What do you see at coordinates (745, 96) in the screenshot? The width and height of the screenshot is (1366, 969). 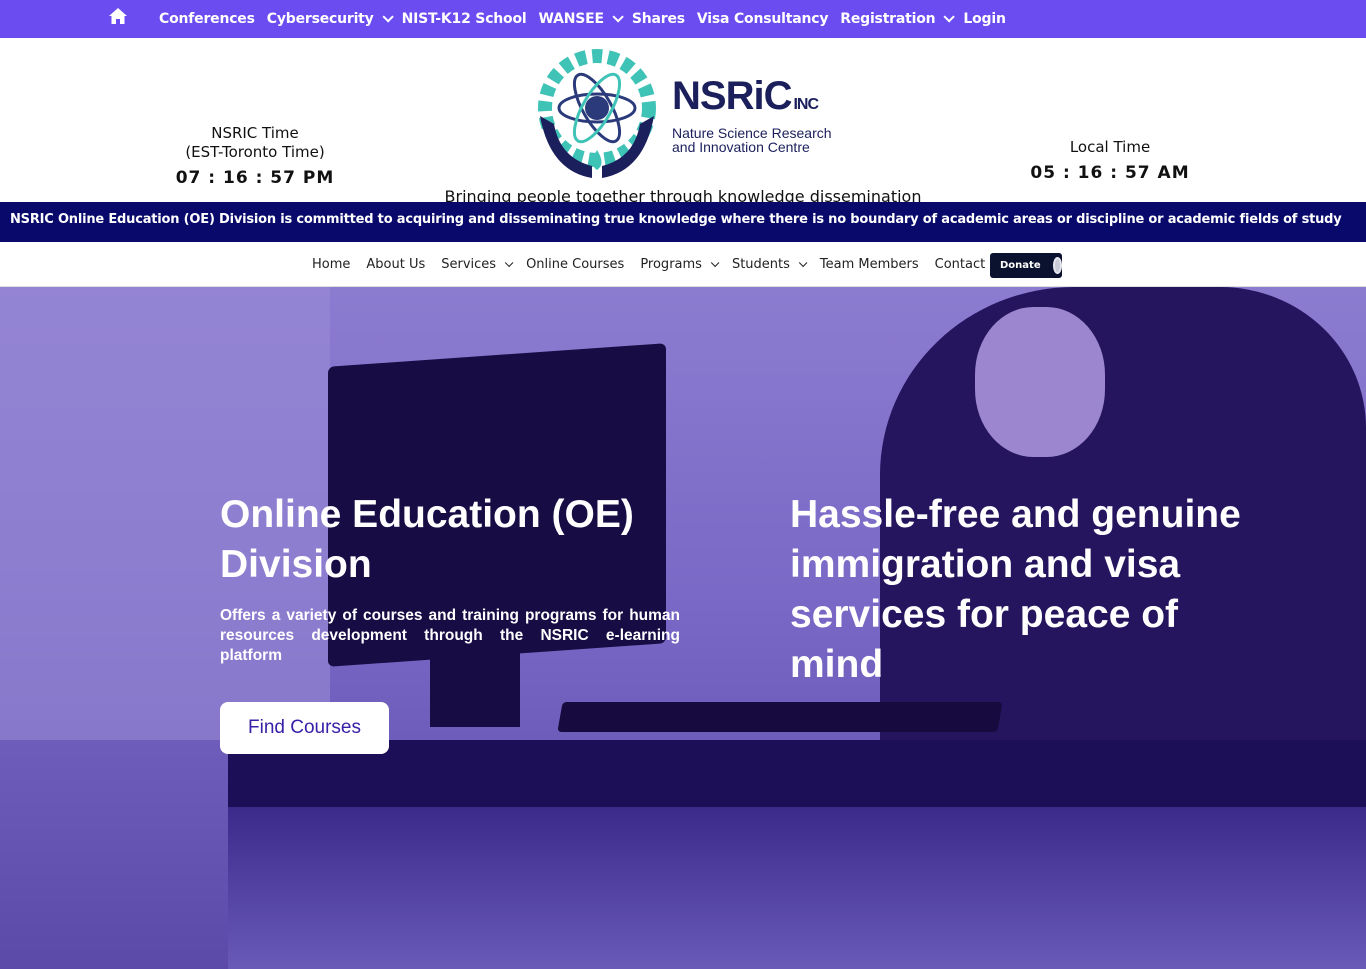 I see `logo-brand: NSRiC INC` at bounding box center [745, 96].